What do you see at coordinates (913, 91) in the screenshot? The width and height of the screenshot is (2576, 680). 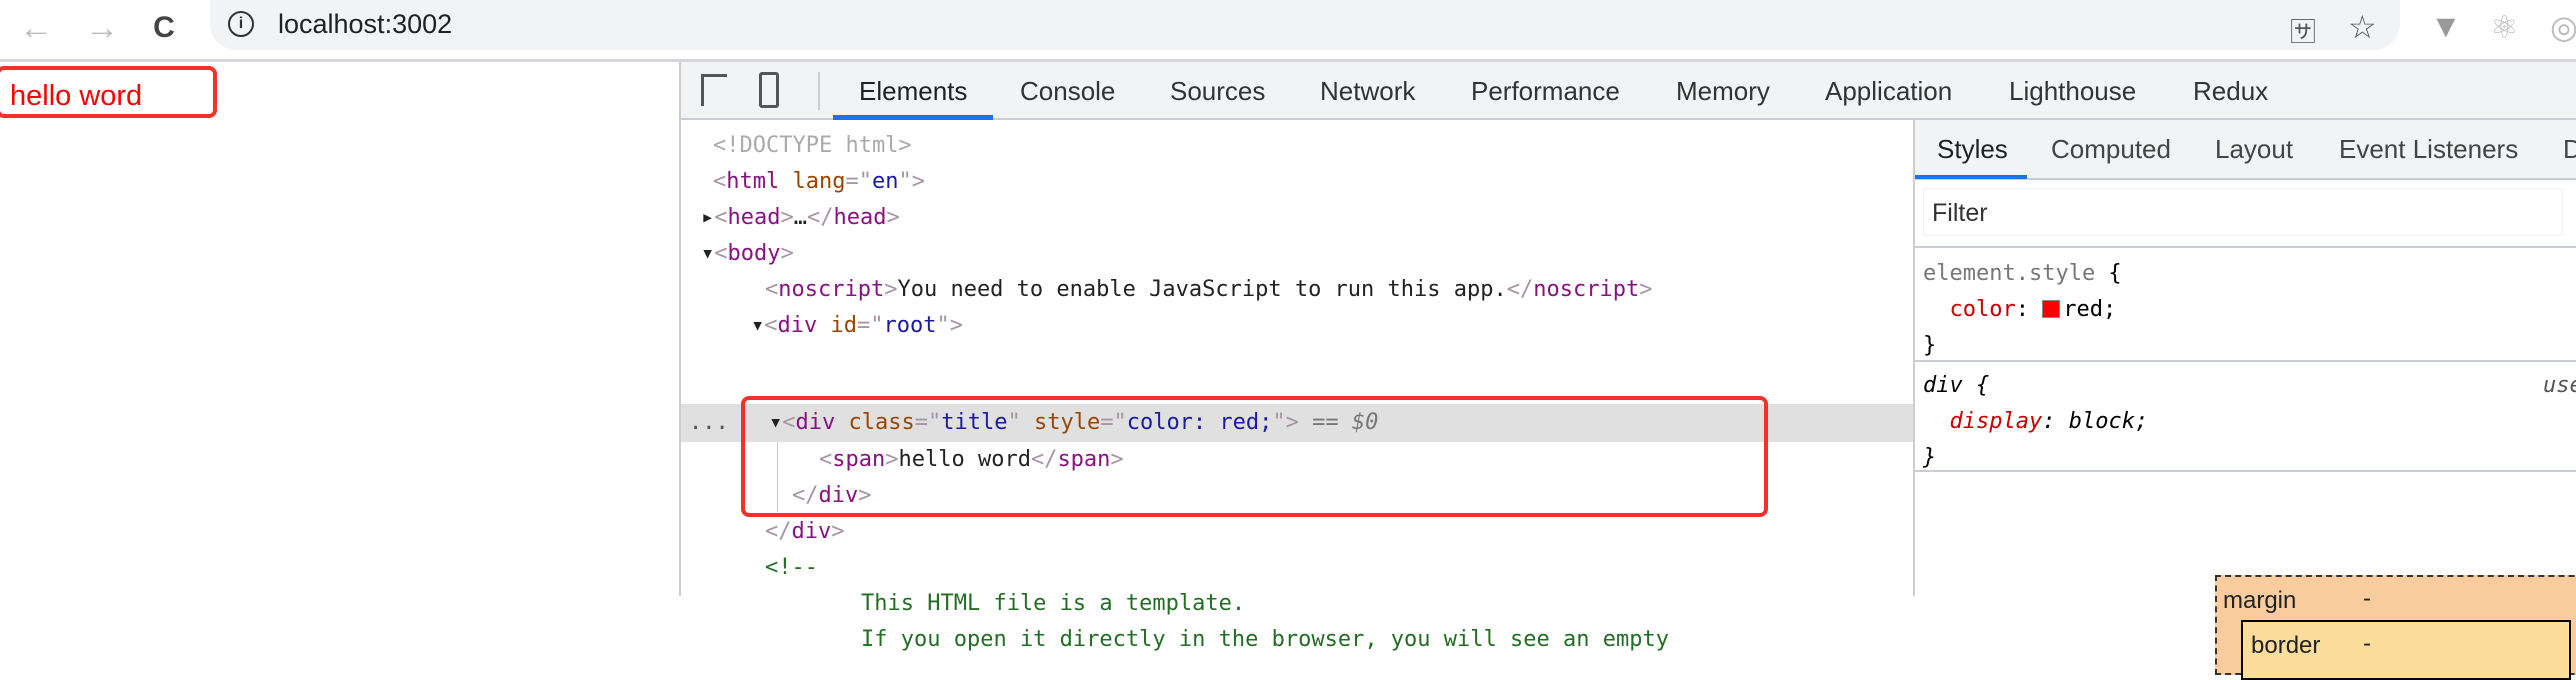 I see `tab-elements: Elements` at bounding box center [913, 91].